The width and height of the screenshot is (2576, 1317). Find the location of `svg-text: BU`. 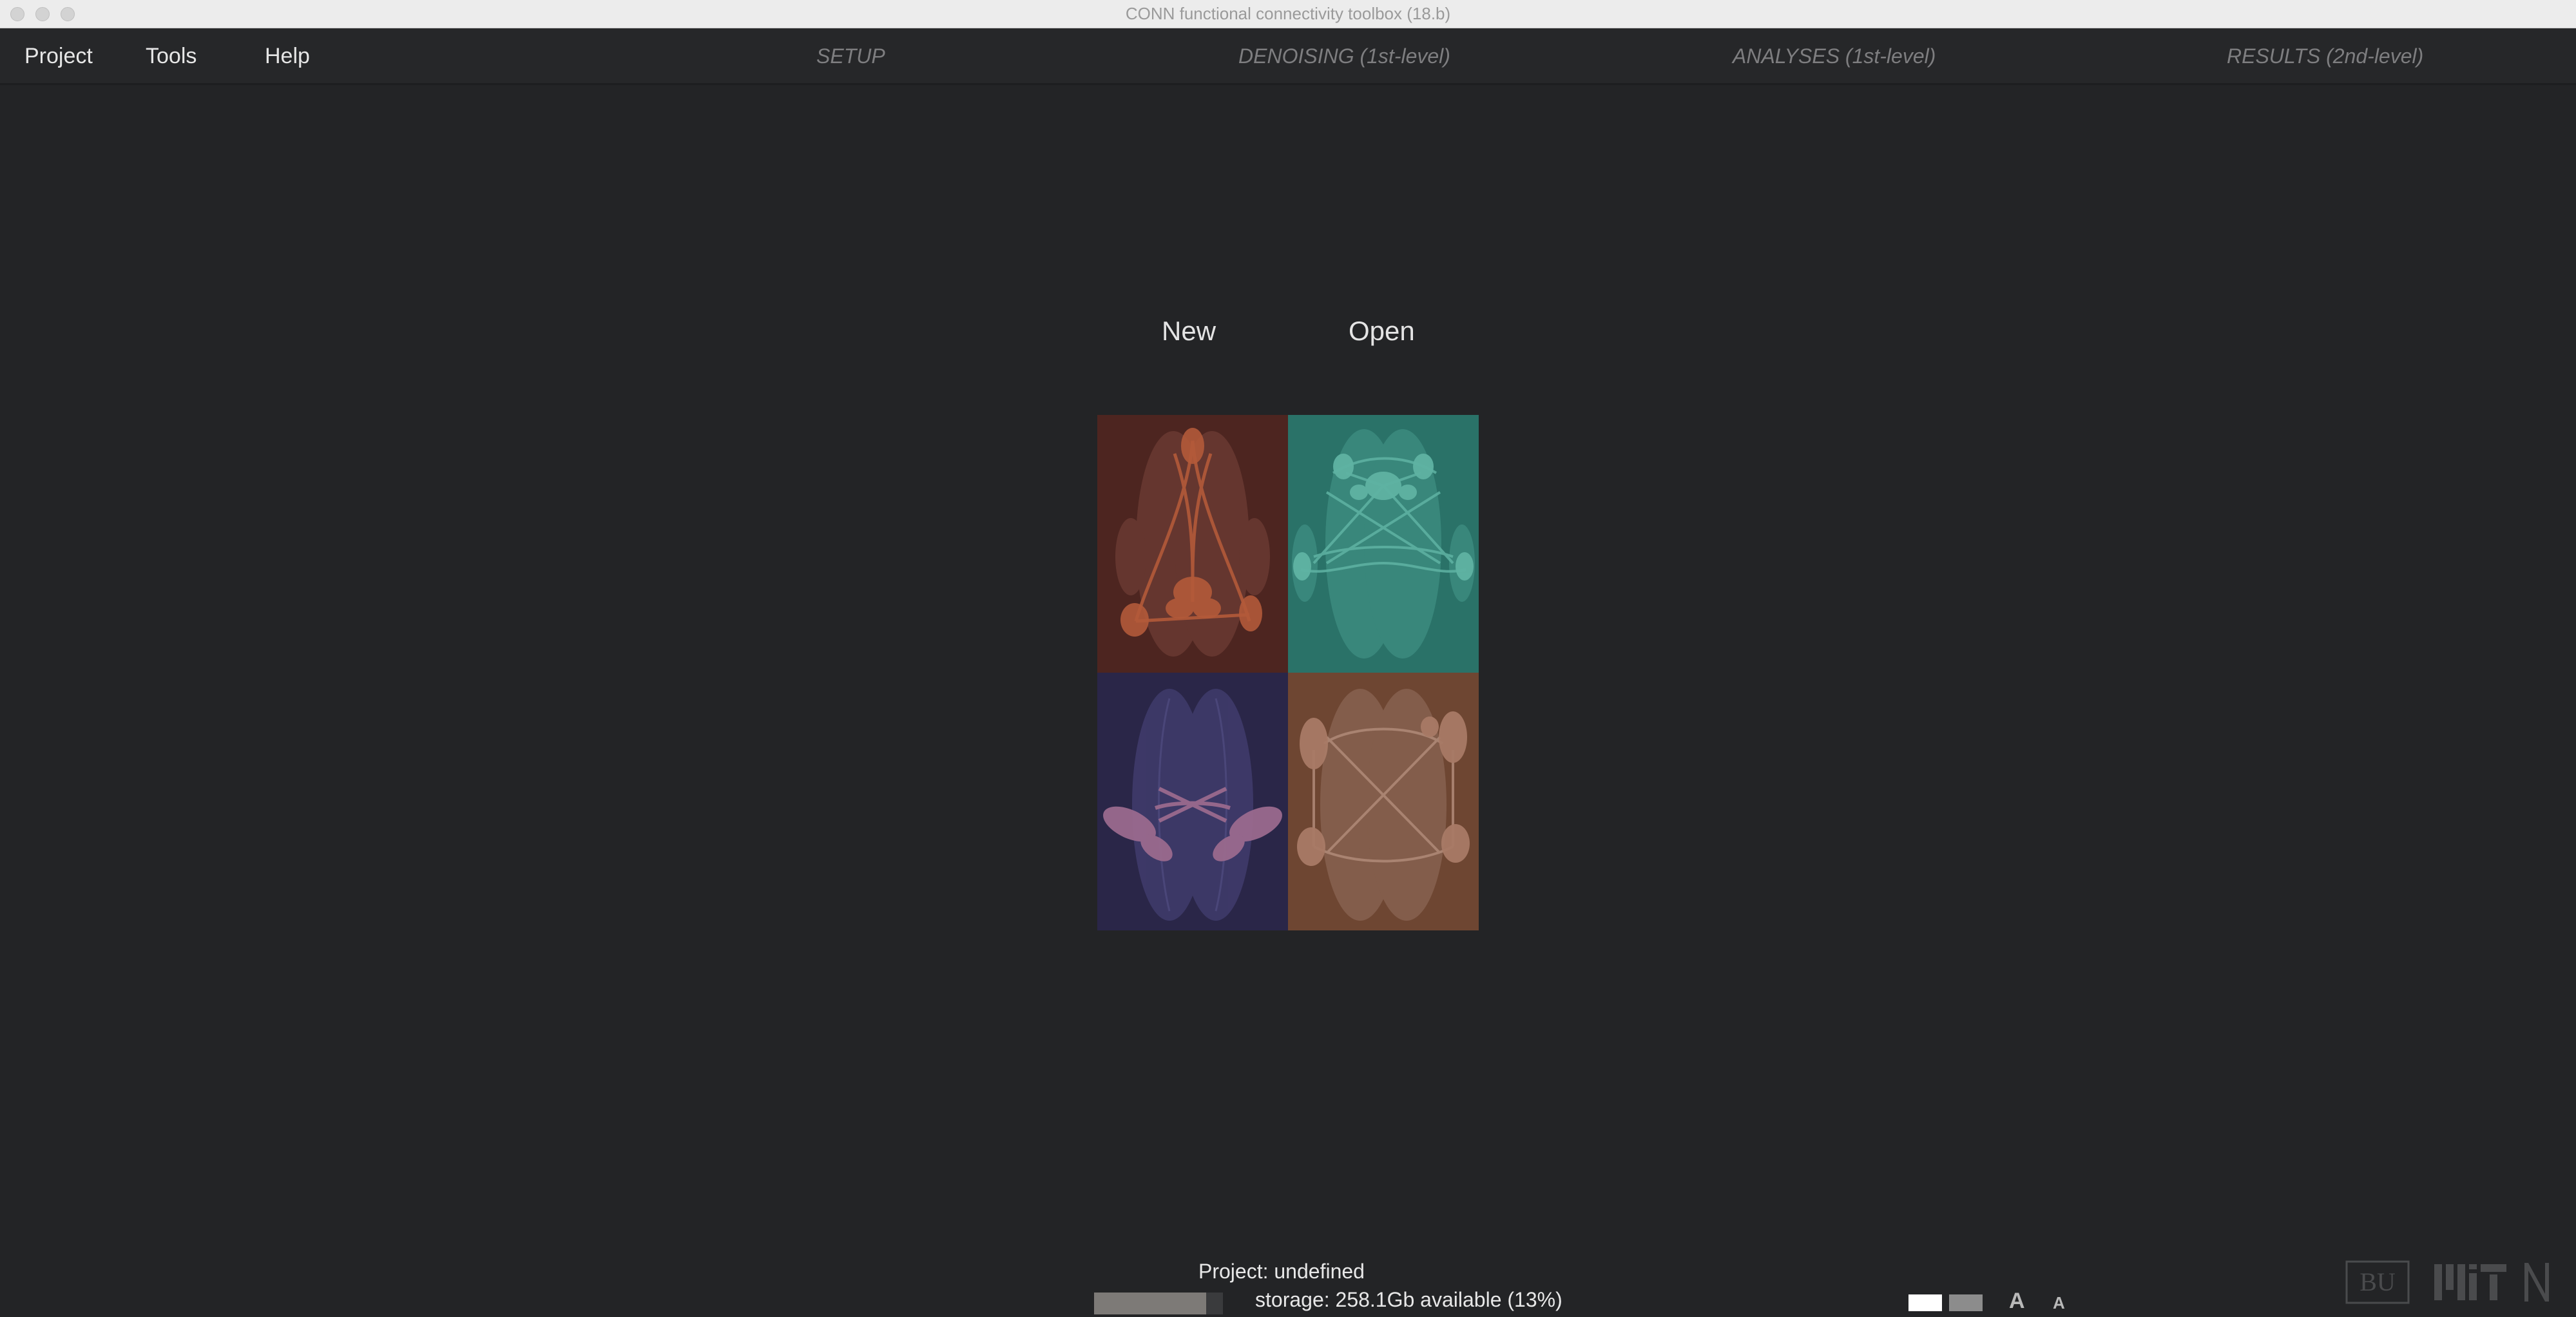

svg-text: BU is located at coordinates (2378, 1281).